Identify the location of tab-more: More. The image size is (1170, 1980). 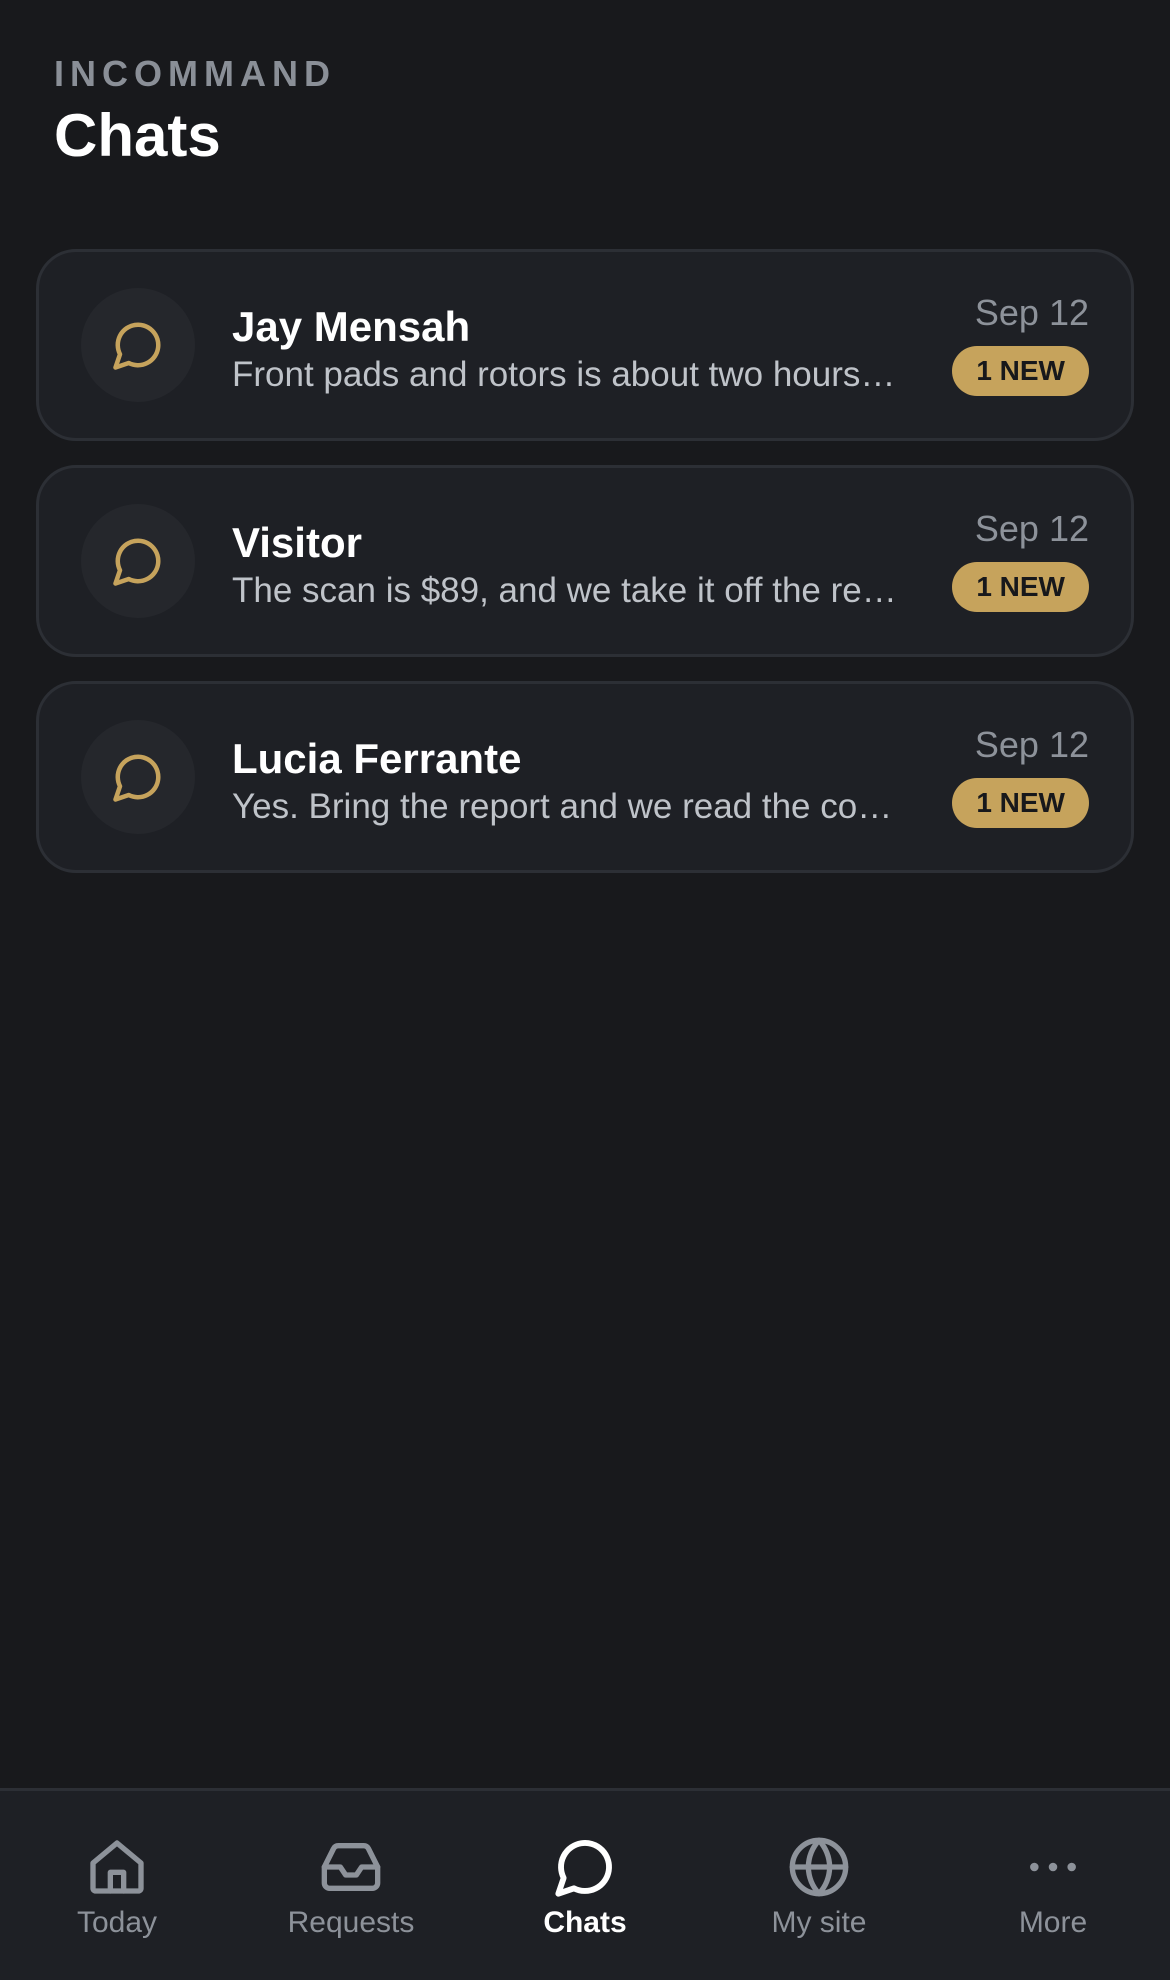
(1053, 1885).